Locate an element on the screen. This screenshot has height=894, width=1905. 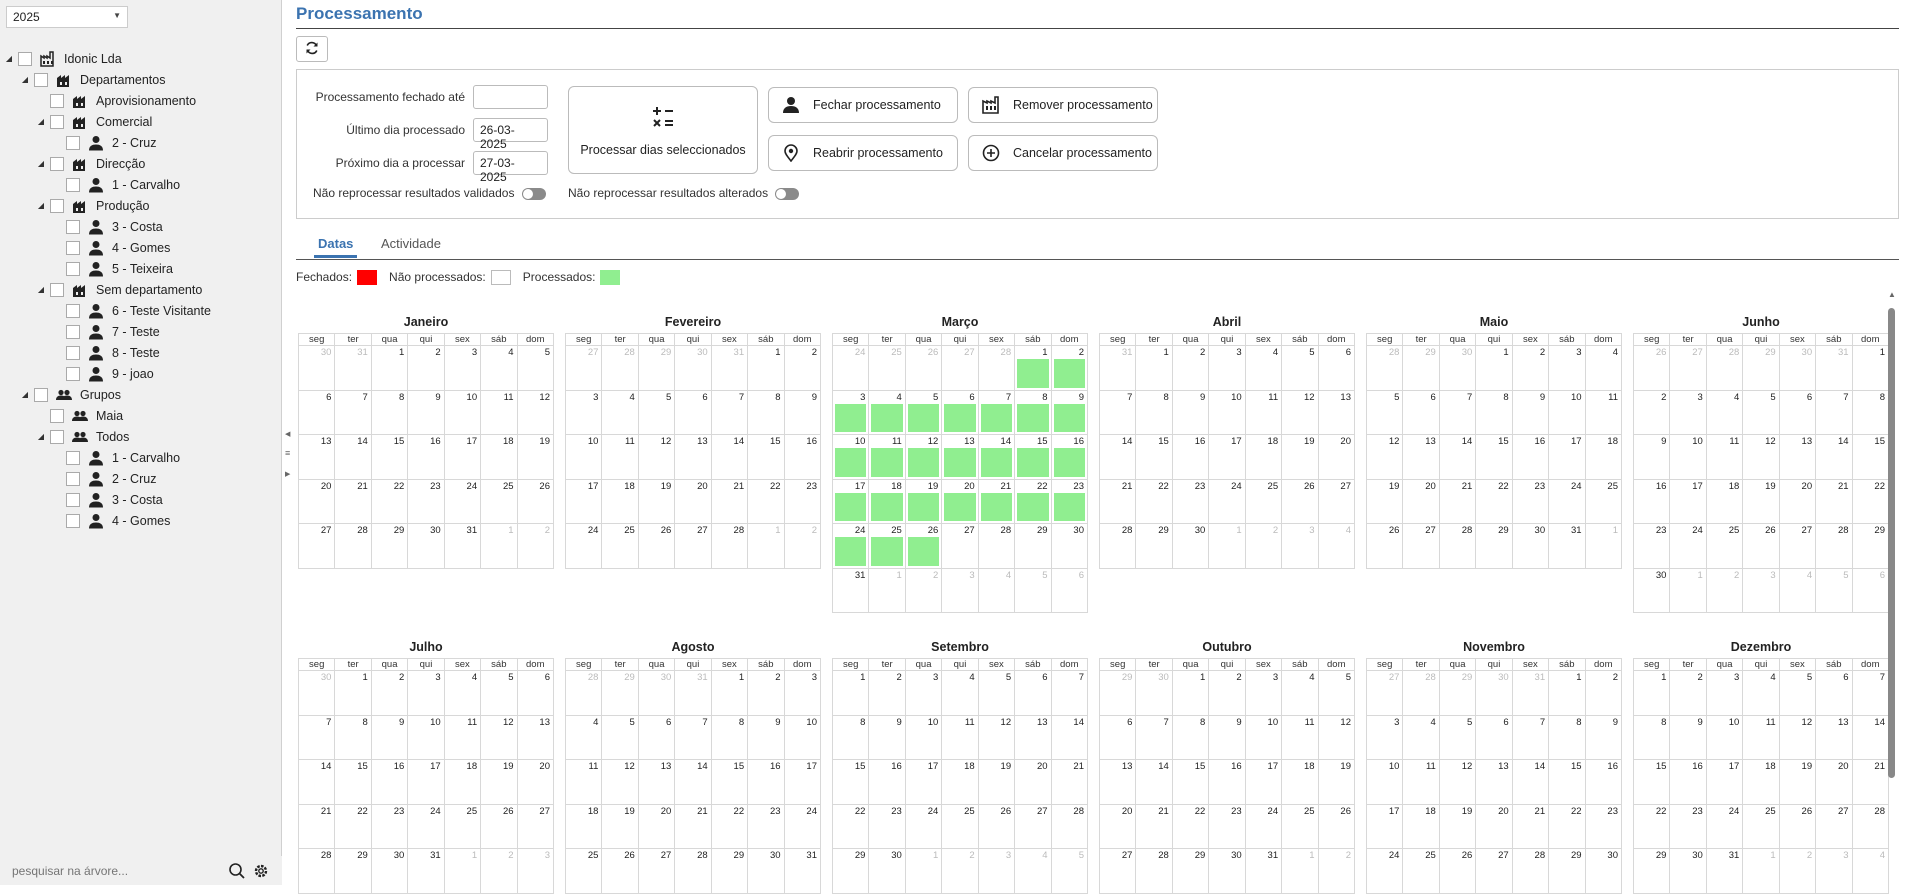
day-cell: 19 is located at coordinates (1761, 501).